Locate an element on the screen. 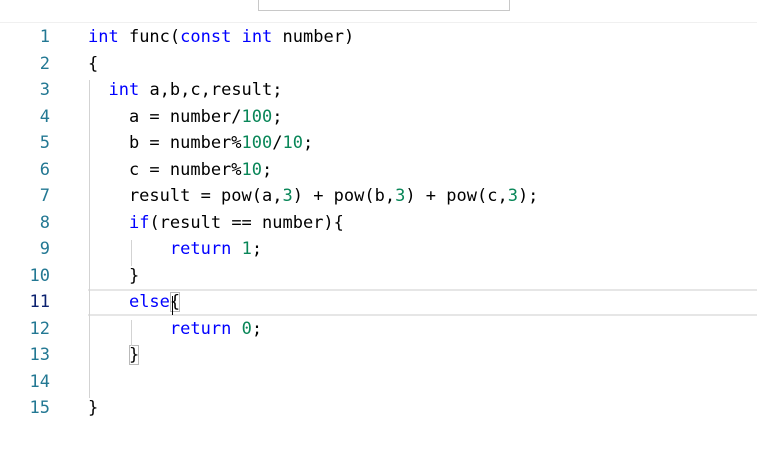 This screenshot has width=757, height=453. code-token: a = number/ is located at coordinates (165, 116).